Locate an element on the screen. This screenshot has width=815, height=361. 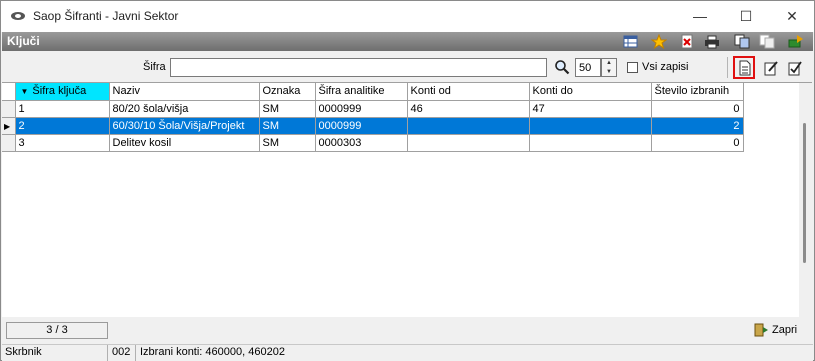
edit-document-icon is located at coordinates (771, 68).